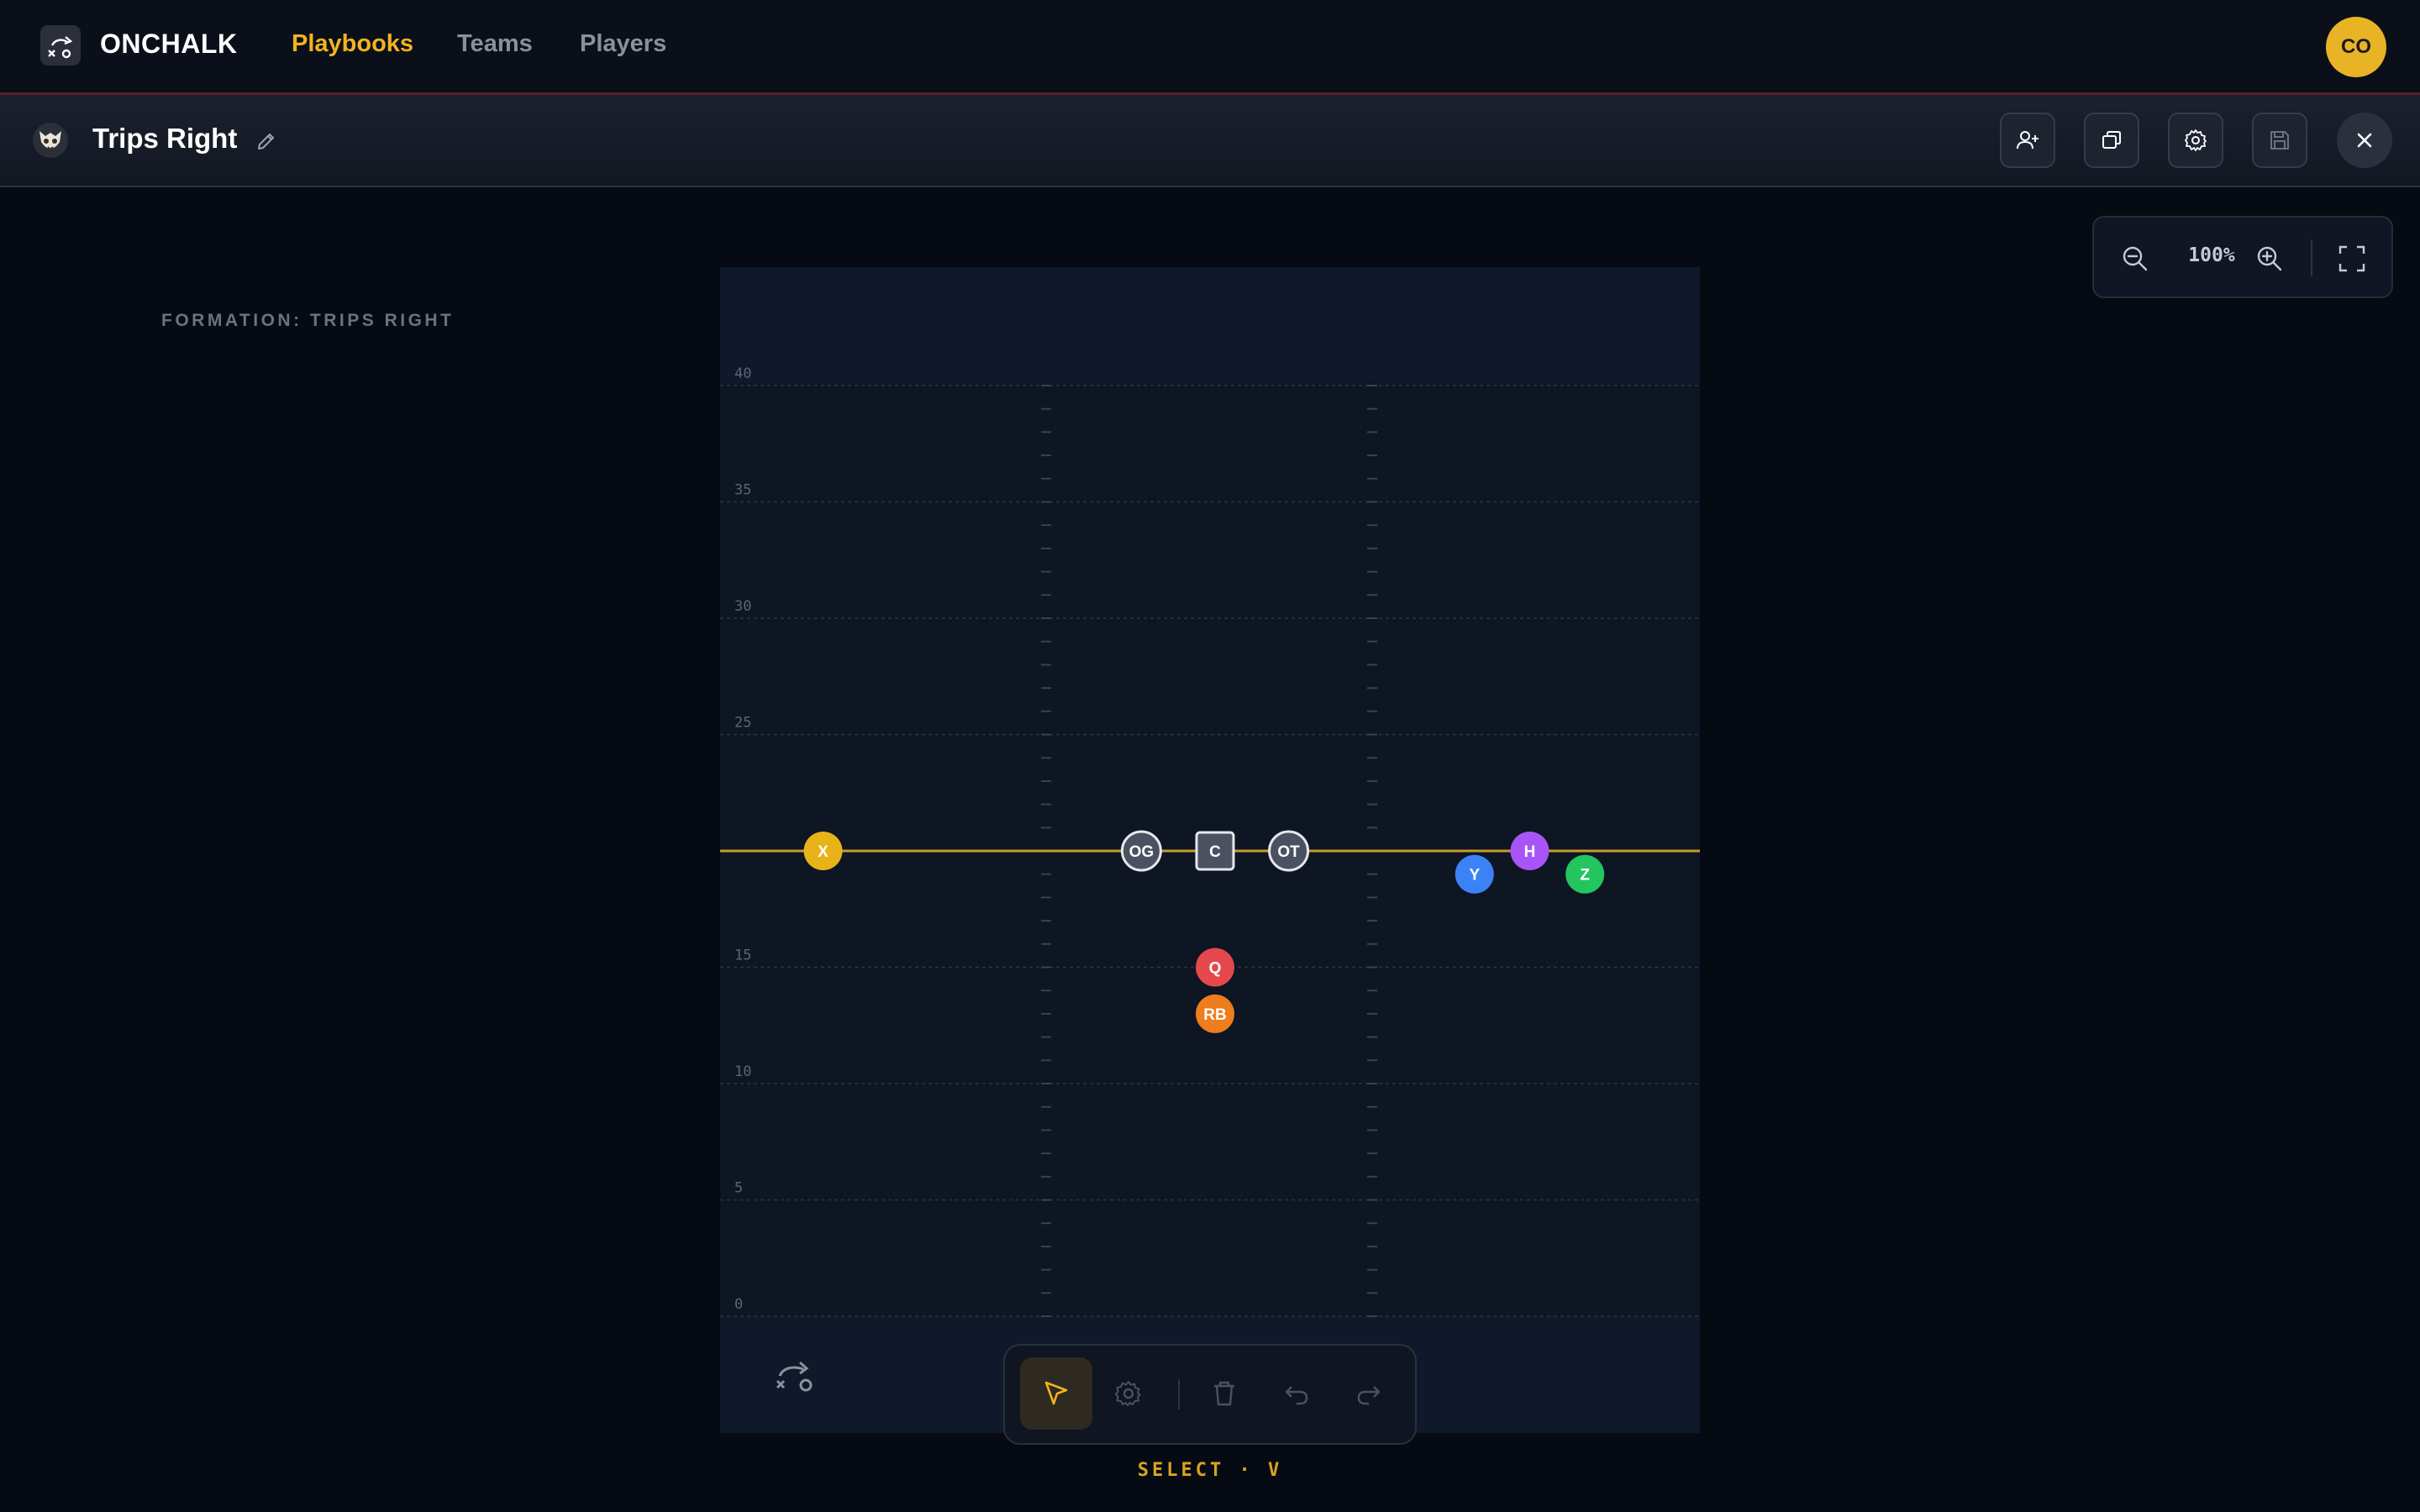 This screenshot has height=1512, width=2420. I want to click on play-header: Trips Right, so click(1210, 141).